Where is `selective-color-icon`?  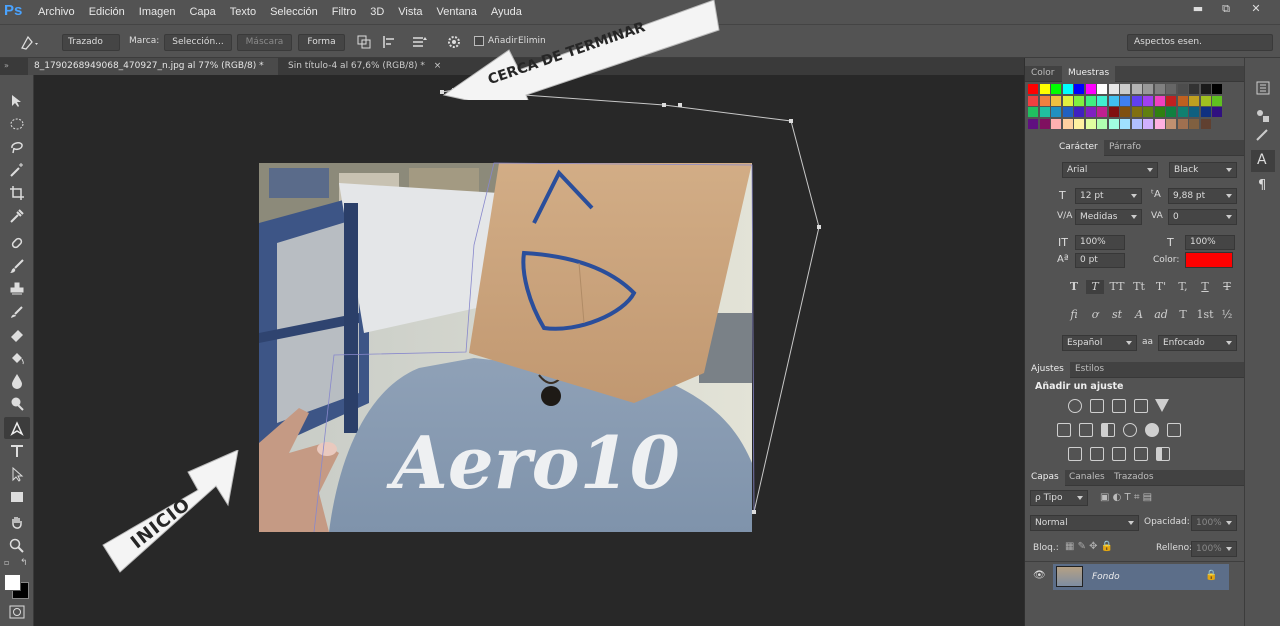 selective-color-icon is located at coordinates (1141, 454).